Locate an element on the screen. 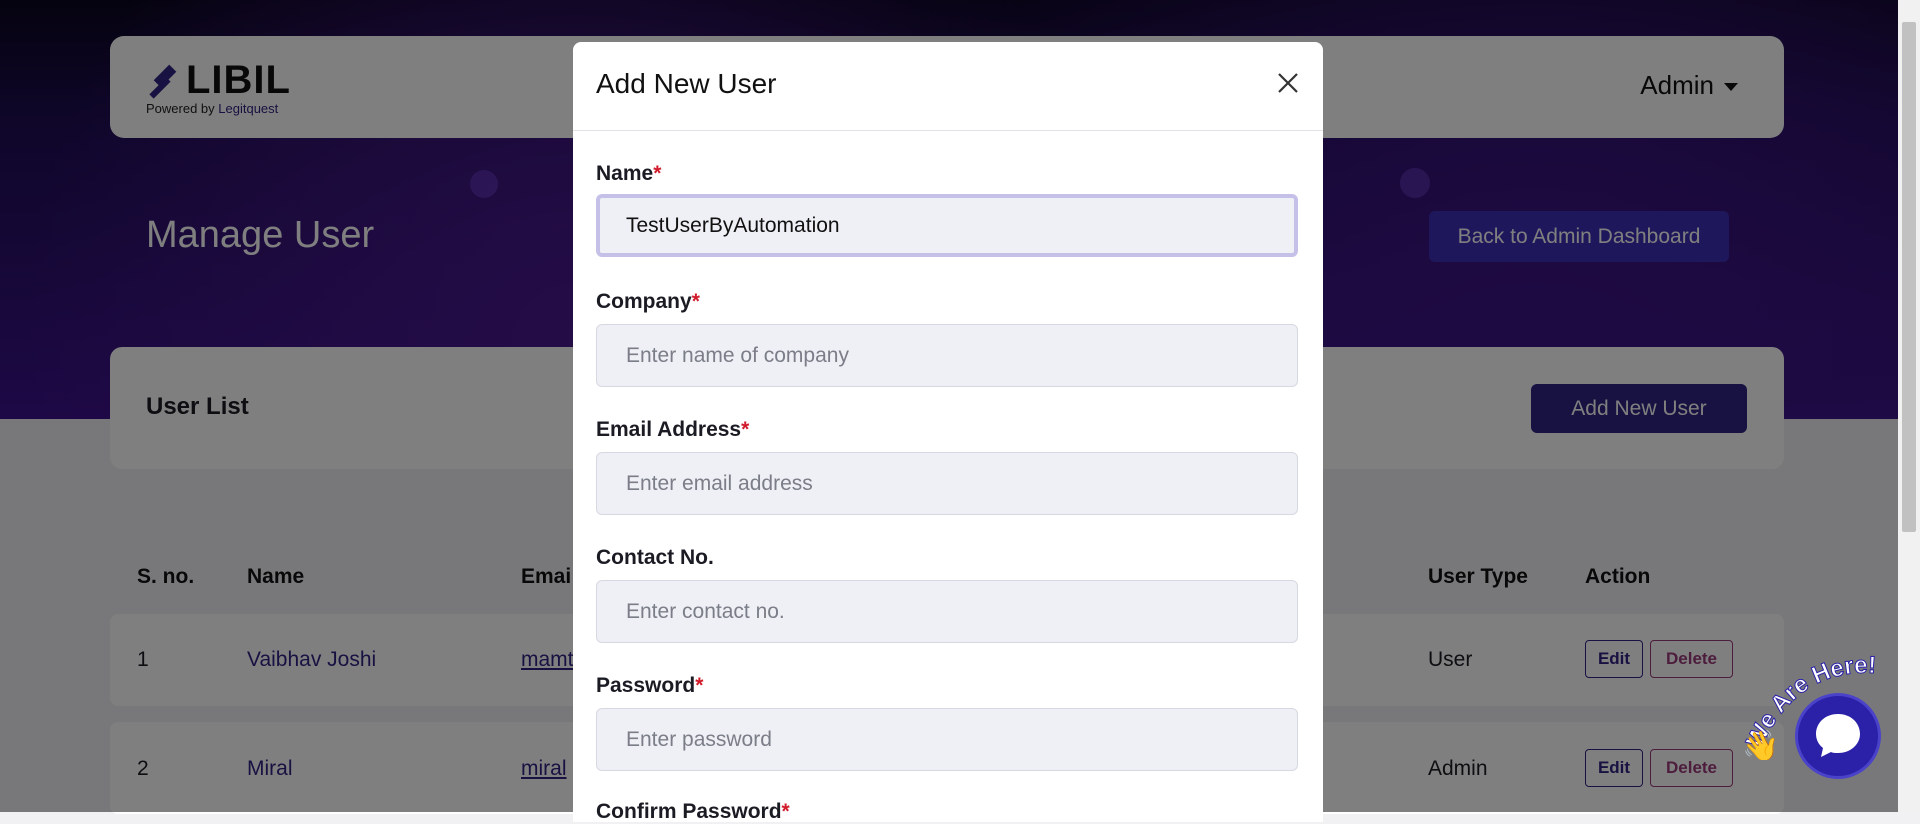  scrollbar-thumb is located at coordinates (1909, 277).